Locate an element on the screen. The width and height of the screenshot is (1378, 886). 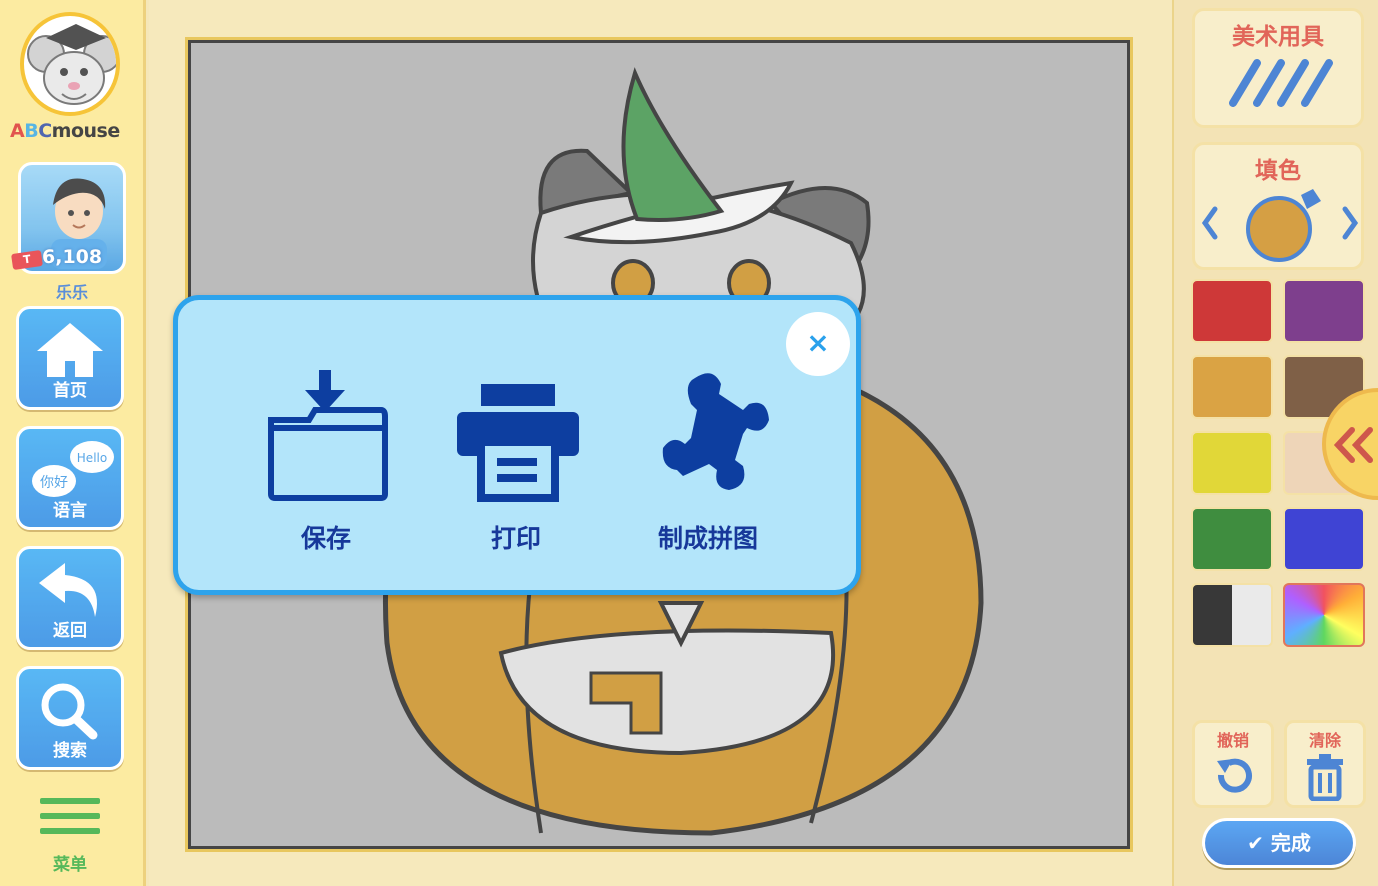
print-button: 打印 is located at coordinates (516, 459).